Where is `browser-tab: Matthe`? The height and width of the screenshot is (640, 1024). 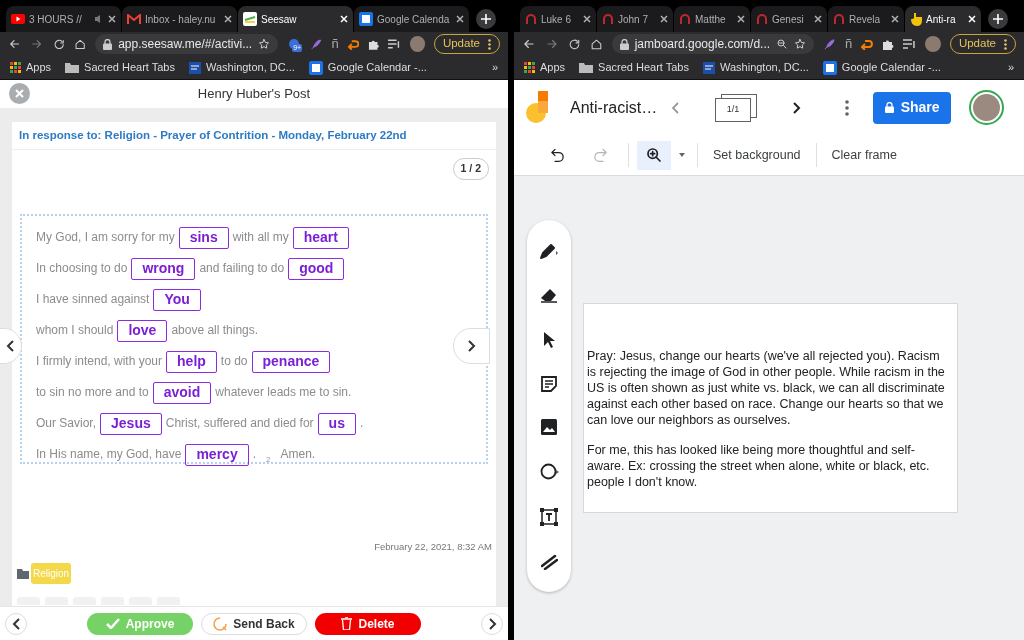 browser-tab: Matthe is located at coordinates (712, 19).